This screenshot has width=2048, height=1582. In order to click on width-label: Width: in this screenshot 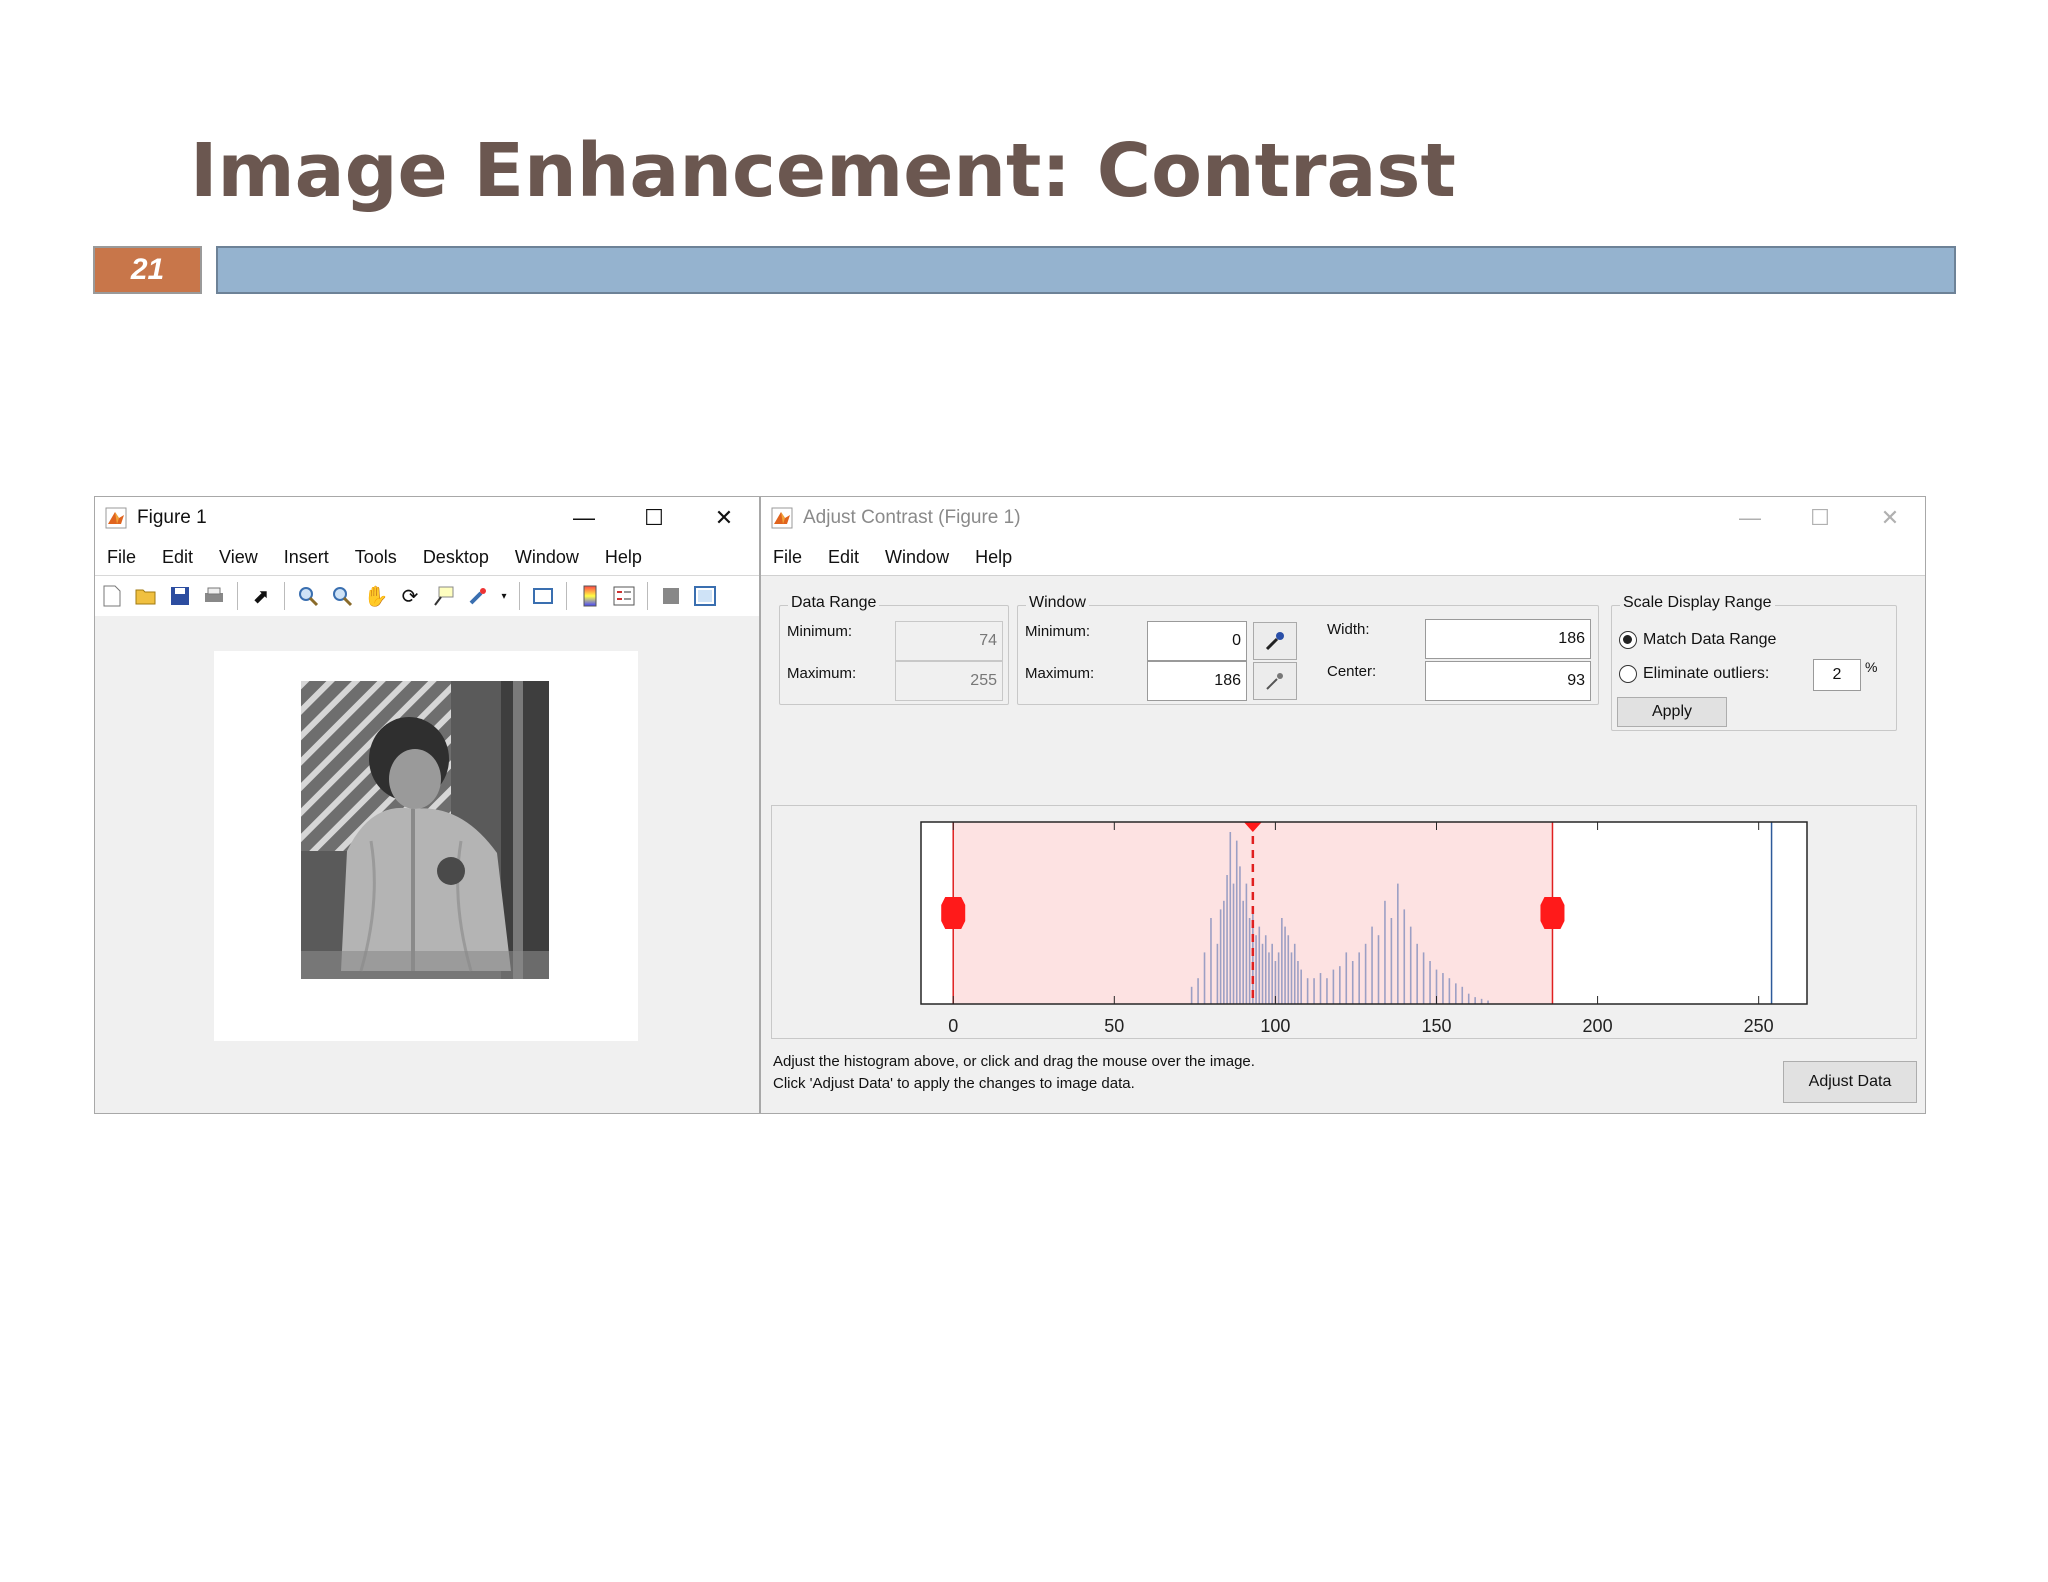, I will do `click(1348, 629)`.